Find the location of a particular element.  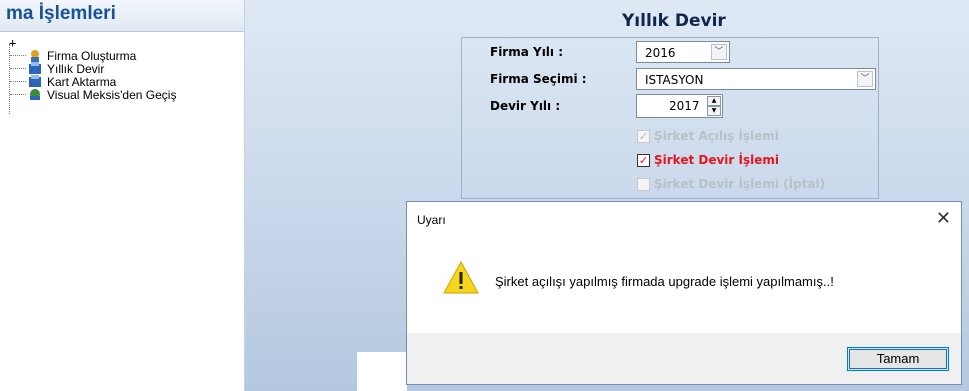

checkbox-sirket-devir-iptal: Şirket Devir İşlemi (İptal) is located at coordinates (731, 184).